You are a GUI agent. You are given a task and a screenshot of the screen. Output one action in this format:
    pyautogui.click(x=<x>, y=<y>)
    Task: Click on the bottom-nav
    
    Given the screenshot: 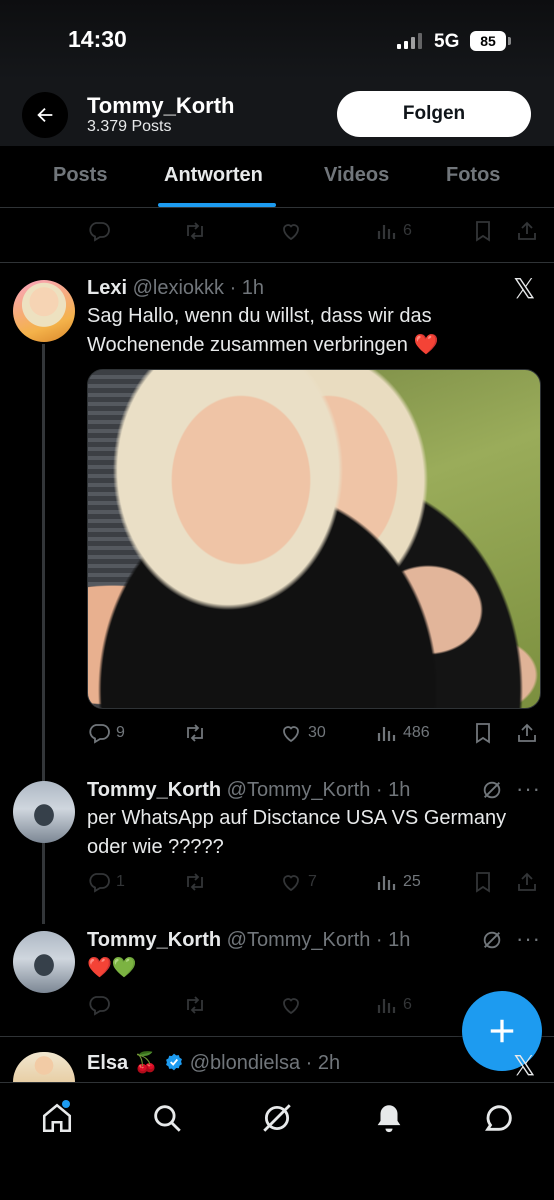 What is the action you would take?
    pyautogui.click(x=277, y=1141)
    